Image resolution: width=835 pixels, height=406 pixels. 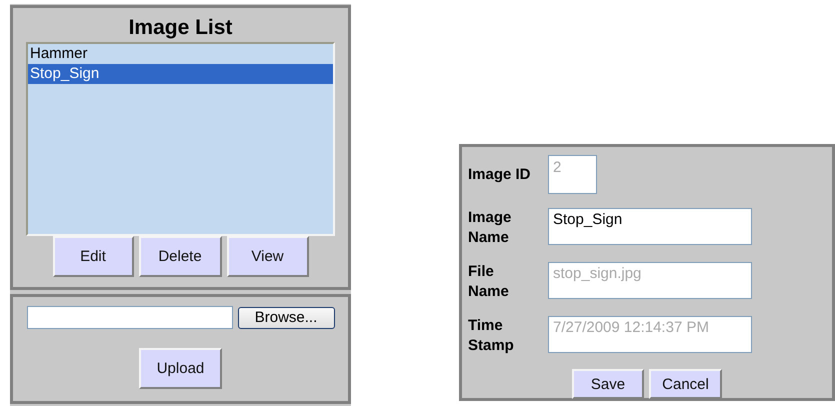 What do you see at coordinates (180, 54) in the screenshot?
I see `list-option: Hammer` at bounding box center [180, 54].